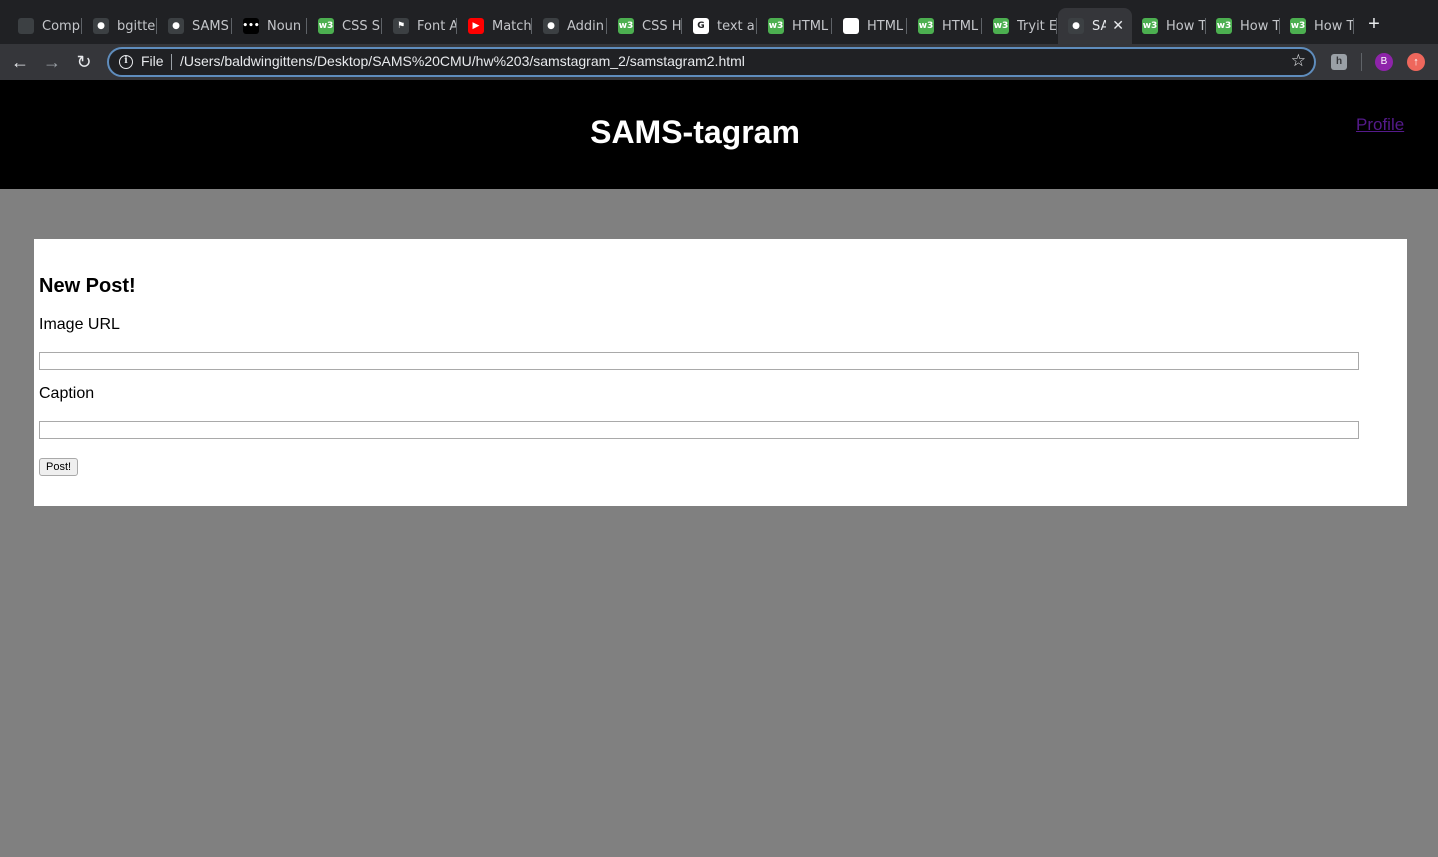 The height and width of the screenshot is (857, 1438). I want to click on tab-title: Addin, so click(586, 26).